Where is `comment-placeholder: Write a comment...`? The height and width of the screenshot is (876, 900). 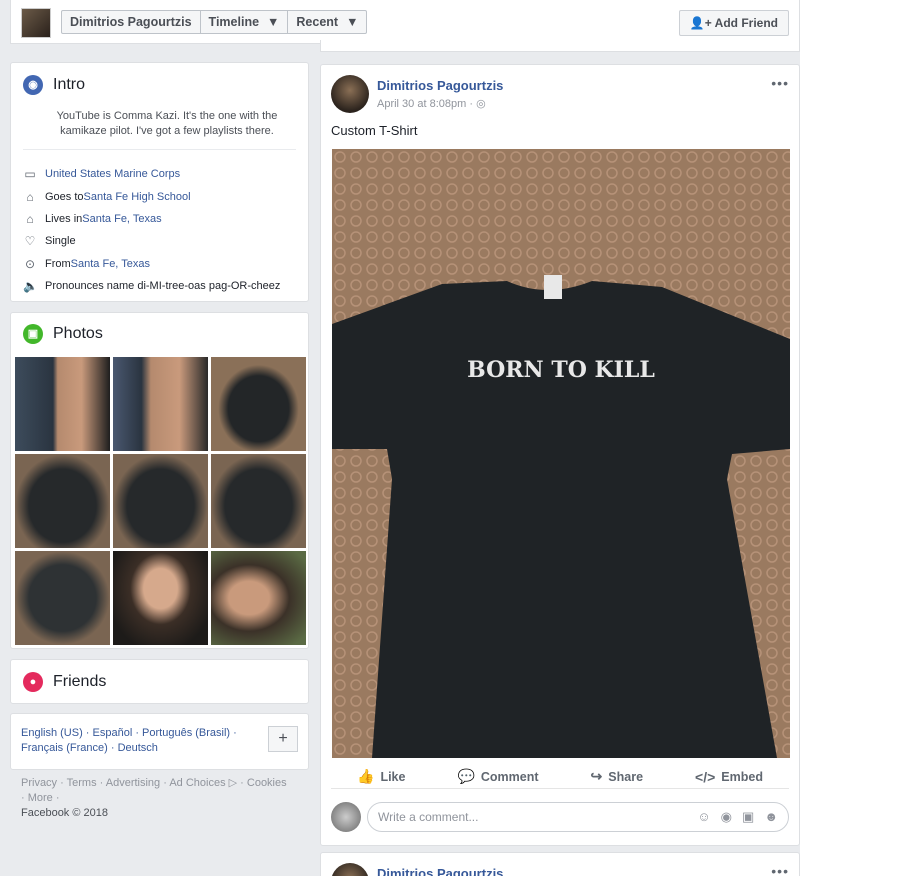 comment-placeholder: Write a comment... is located at coordinates (428, 817).